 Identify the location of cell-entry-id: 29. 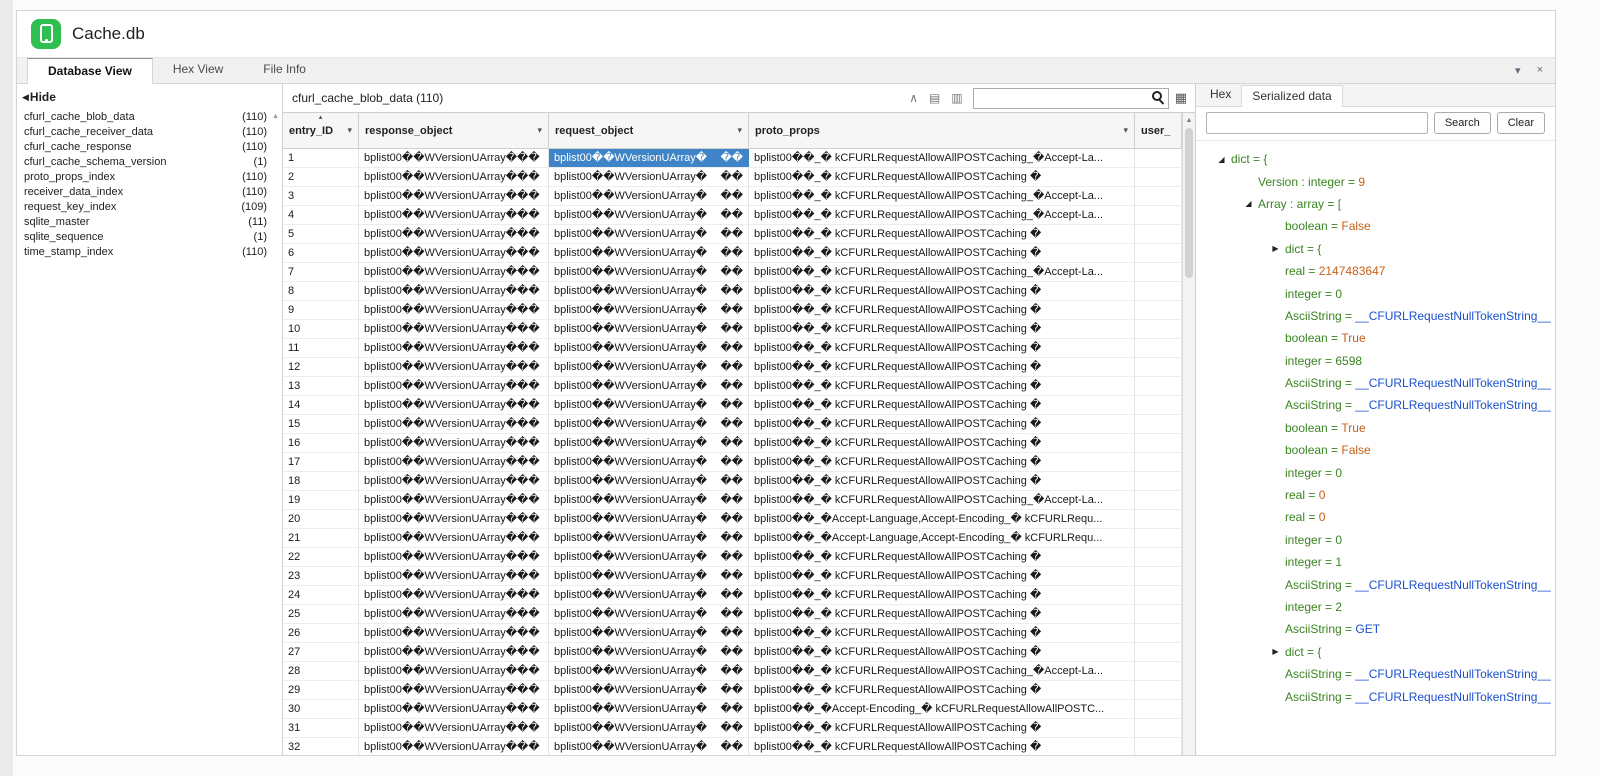
(321, 690).